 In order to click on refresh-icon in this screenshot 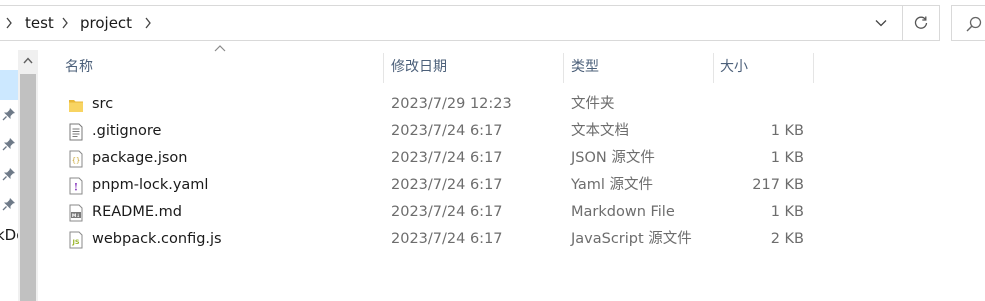, I will do `click(921, 22)`.